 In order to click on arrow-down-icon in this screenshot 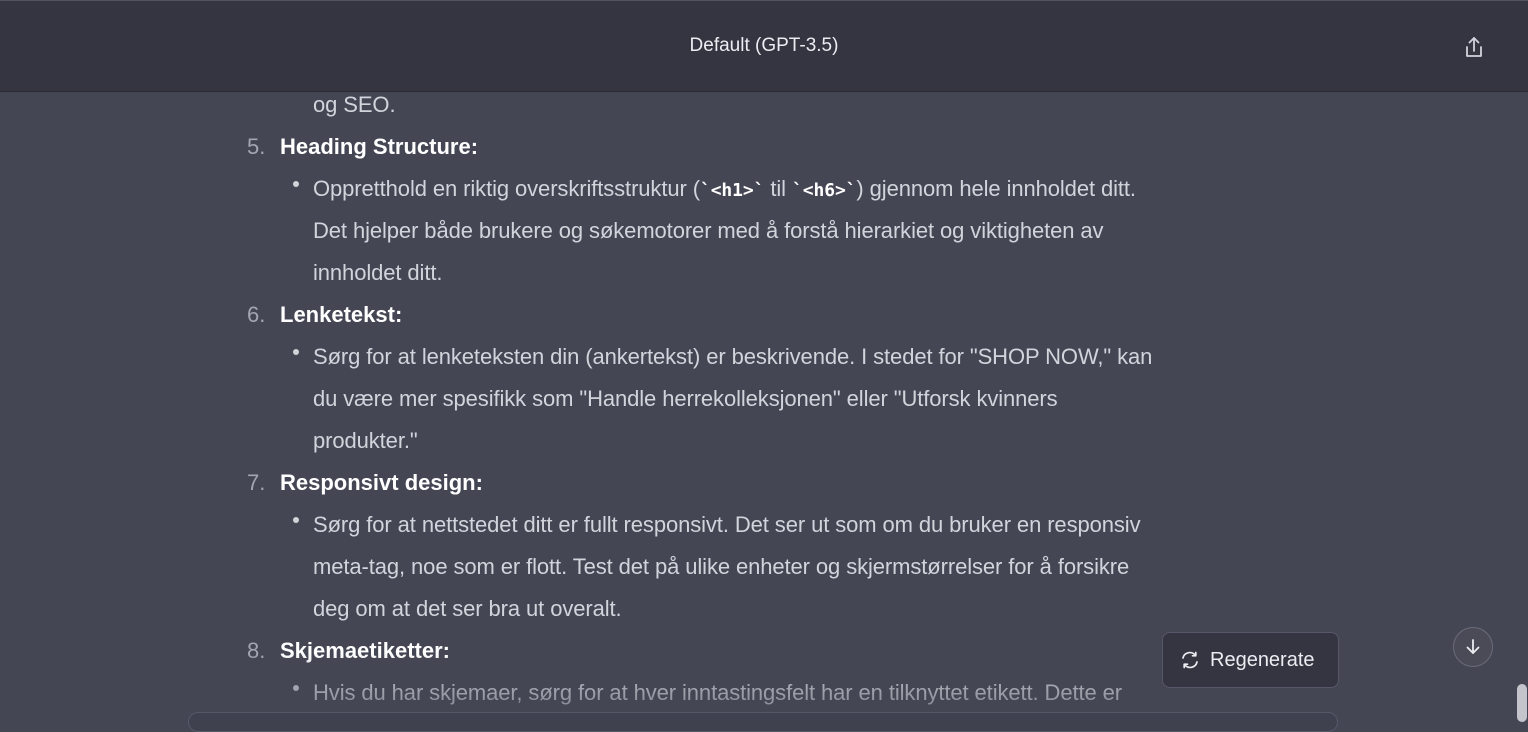, I will do `click(1473, 646)`.